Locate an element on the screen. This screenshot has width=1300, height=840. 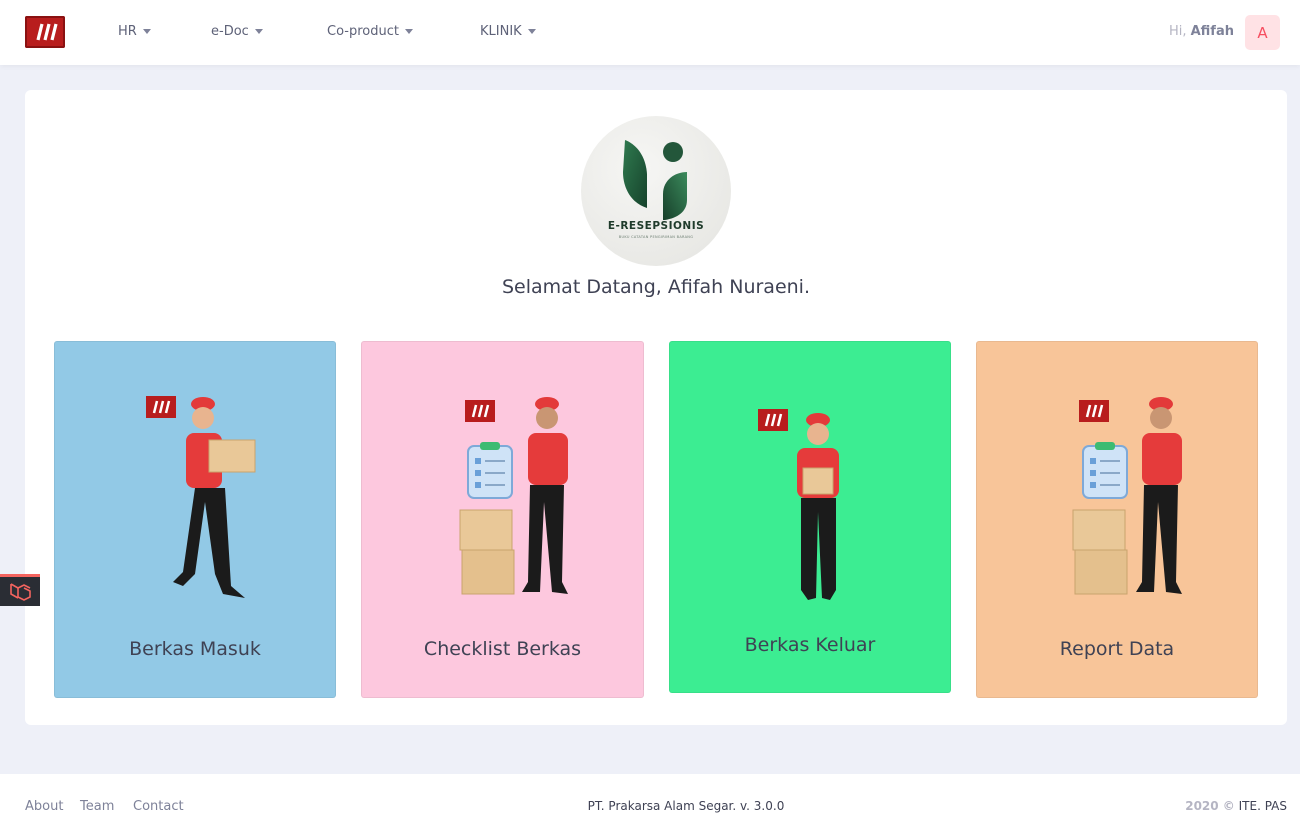
tile-report-data-label: Report Data is located at coordinates (1117, 649).